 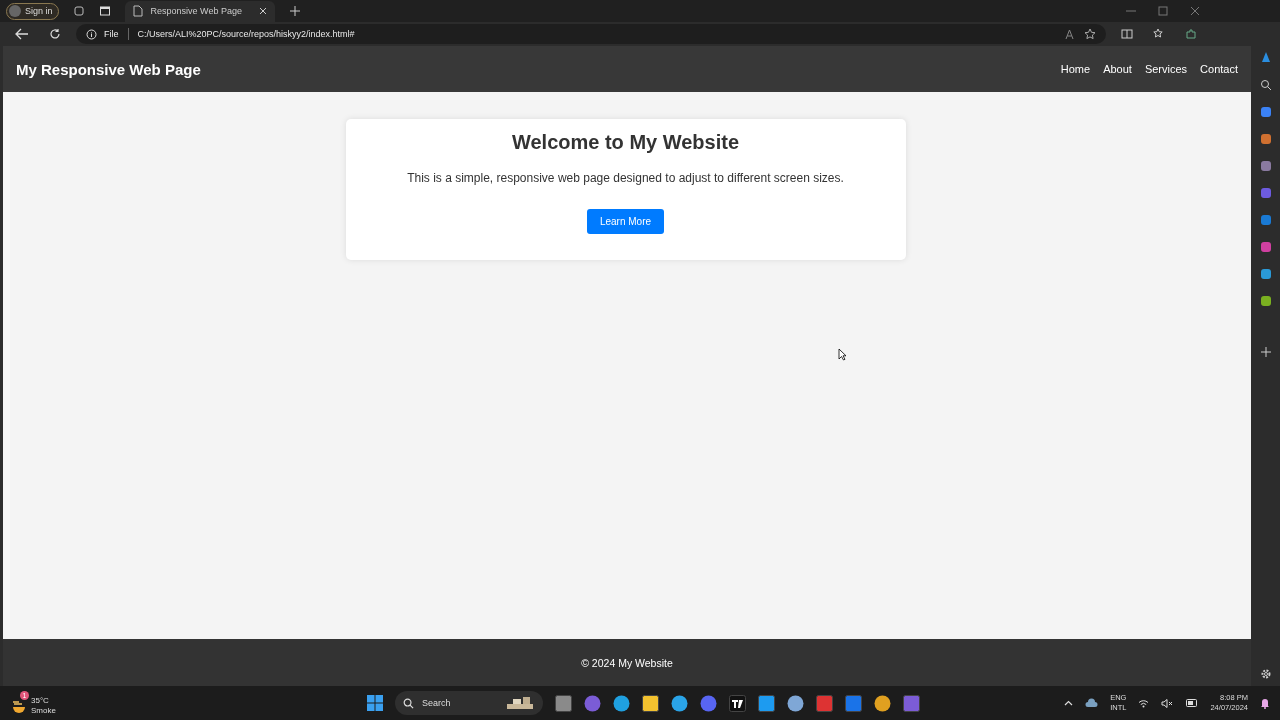 I want to click on profile-button: Sign in, so click(x=32, y=11).